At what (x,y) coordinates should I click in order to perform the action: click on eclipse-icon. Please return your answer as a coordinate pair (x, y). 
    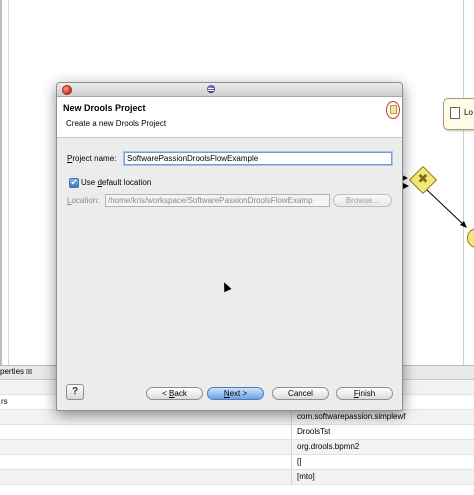
    Looking at the image, I should click on (211, 89).